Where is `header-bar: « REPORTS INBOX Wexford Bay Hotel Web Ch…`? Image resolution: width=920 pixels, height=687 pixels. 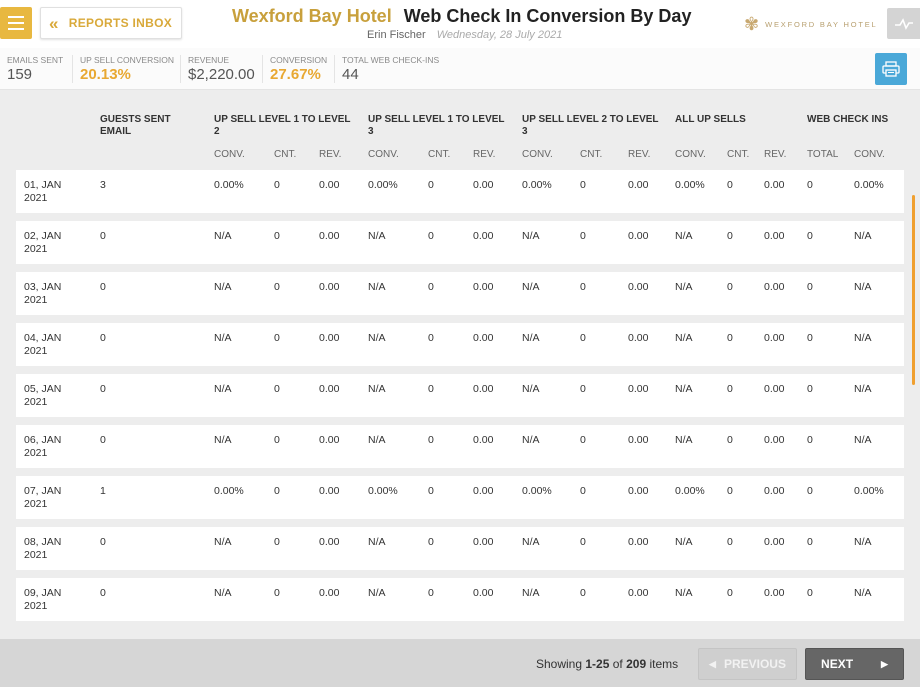 header-bar: « REPORTS INBOX Wexford Bay Hotel Web Ch… is located at coordinates (460, 24).